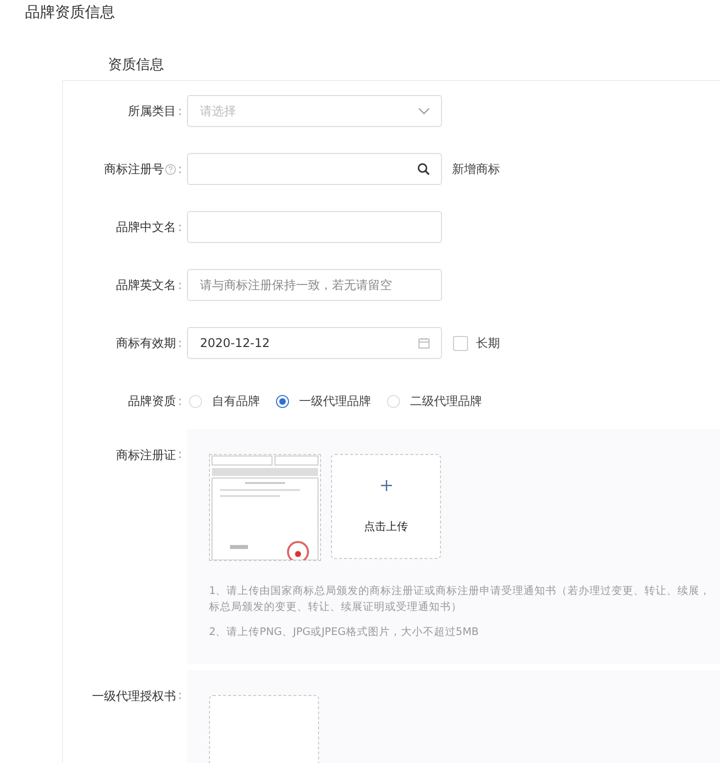  Describe the element at coordinates (344, 632) in the screenshot. I see `upload-note: 2、请上传PNG、JPG或JPEG格式图片，大小不超过5MB` at that location.